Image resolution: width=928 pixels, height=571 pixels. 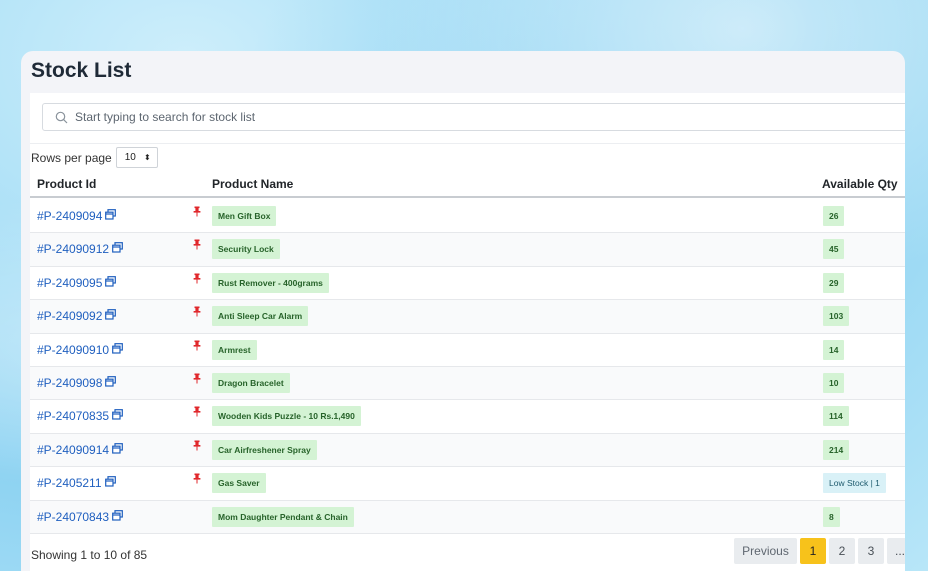 I want to click on product-id-link: #P-2409098, so click(x=77, y=383).